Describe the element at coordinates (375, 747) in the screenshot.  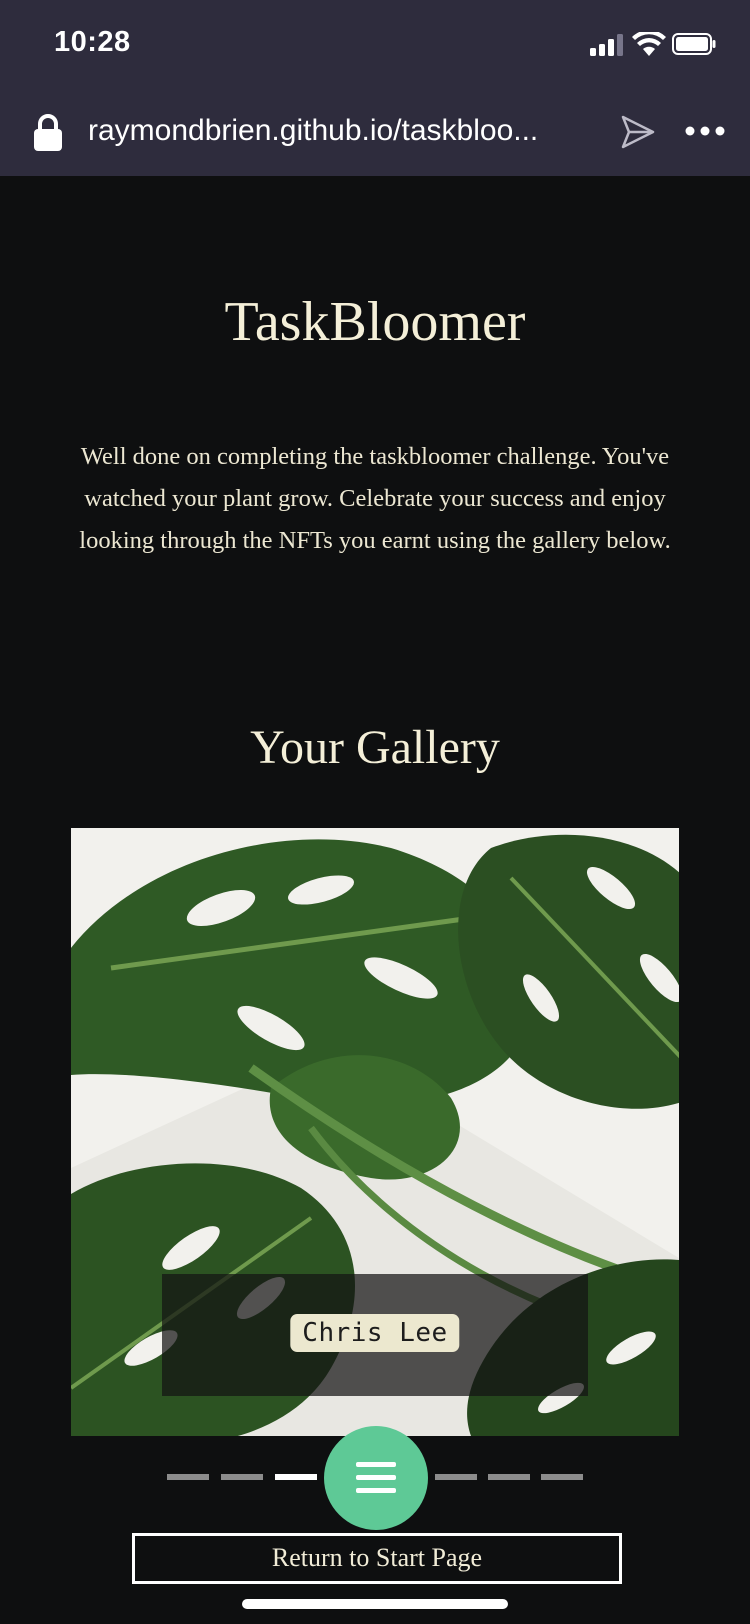
I see `gallery-title: Your Gallery` at that location.